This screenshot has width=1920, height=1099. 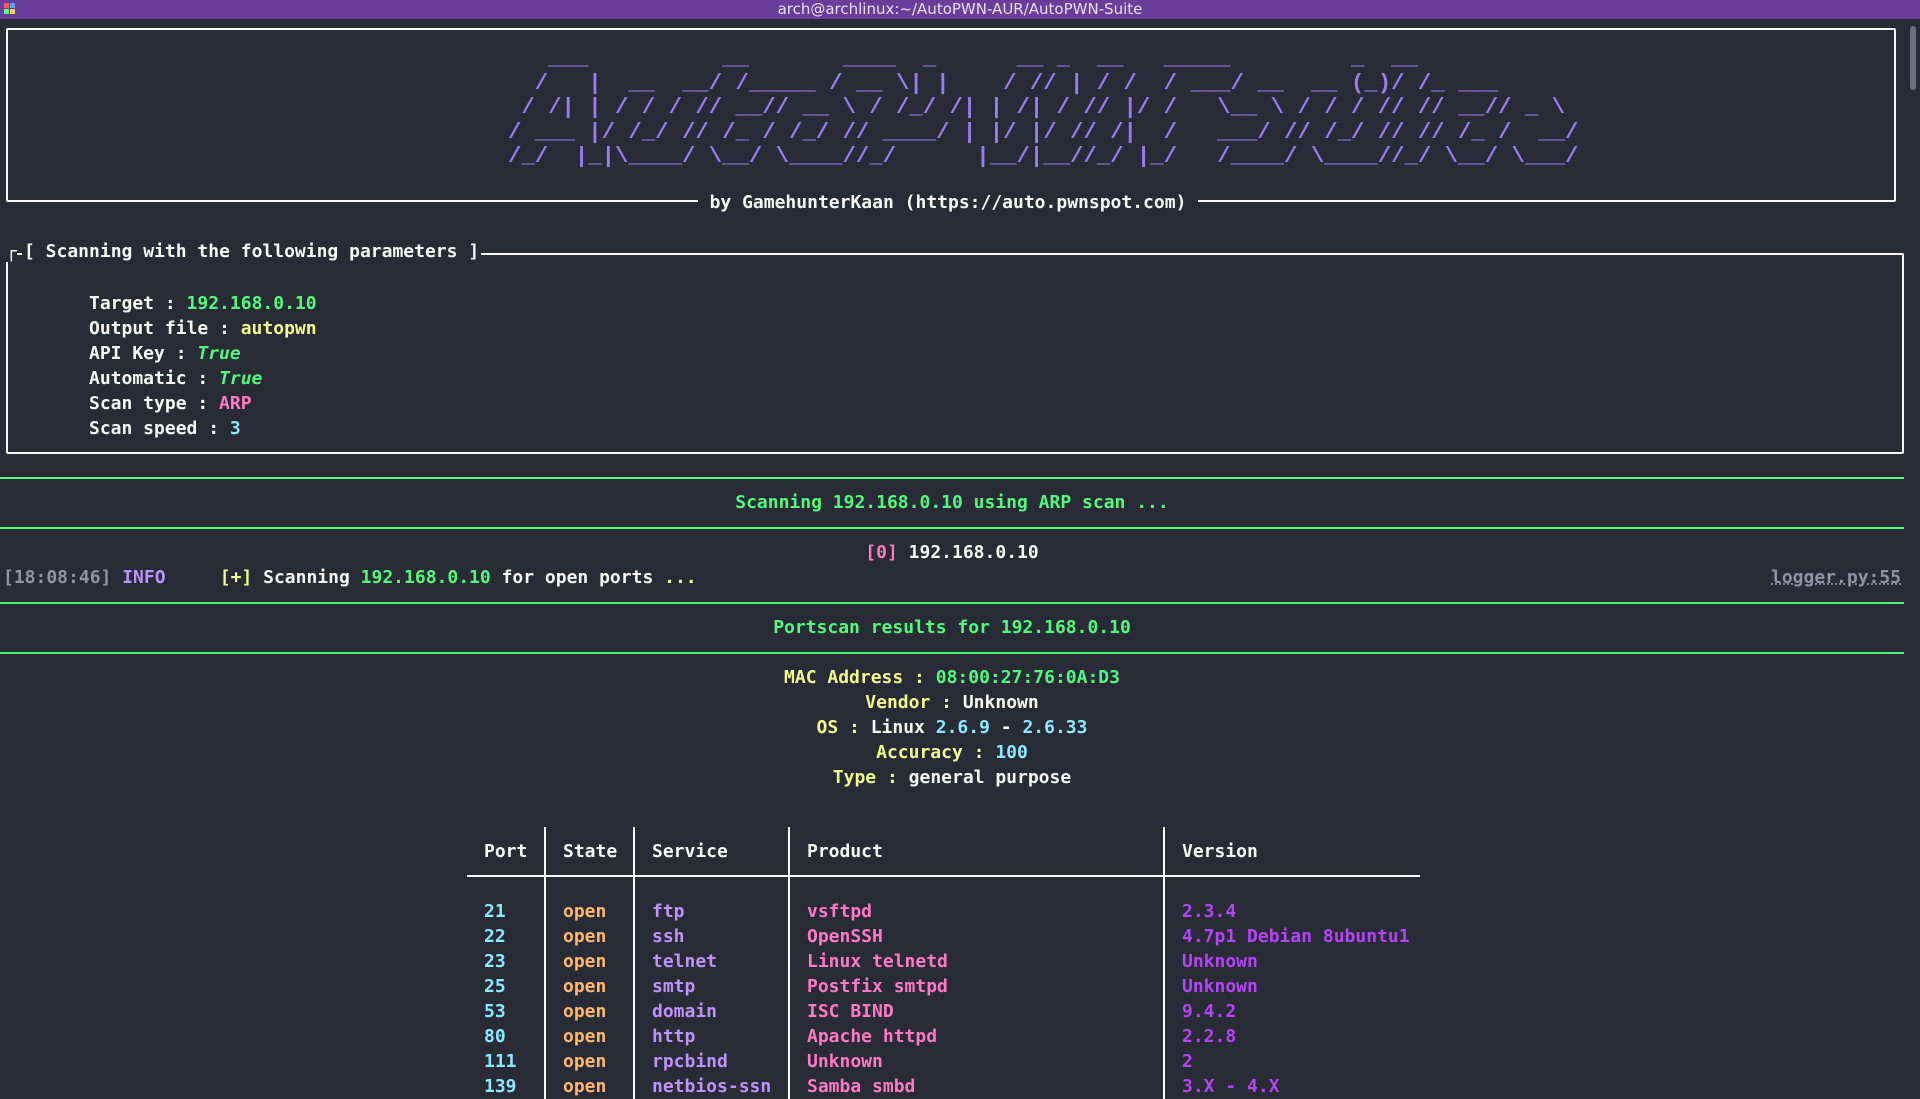 What do you see at coordinates (711, 1011) in the screenshot?
I see `service-cell: domain` at bounding box center [711, 1011].